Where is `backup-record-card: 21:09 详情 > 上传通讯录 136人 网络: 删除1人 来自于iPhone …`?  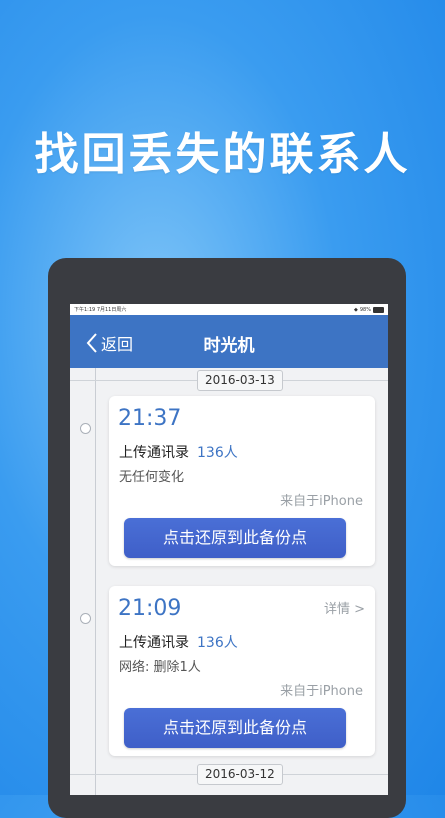 backup-record-card: 21:09 详情 > 上传通讯录 136人 网络: 删除1人 来自于iPhone … is located at coordinates (227, 671).